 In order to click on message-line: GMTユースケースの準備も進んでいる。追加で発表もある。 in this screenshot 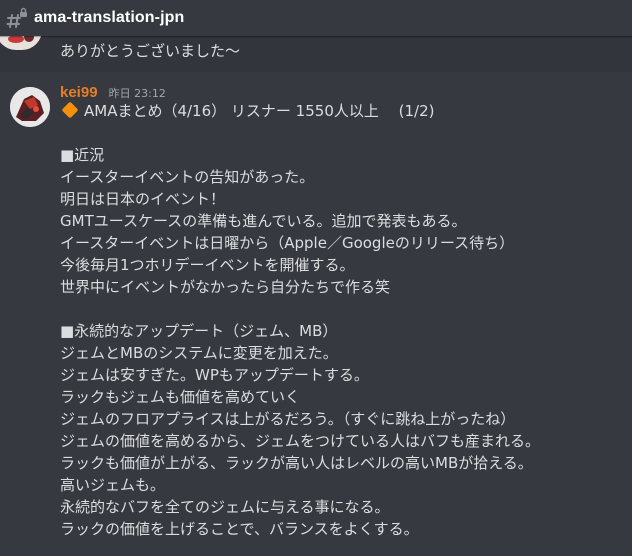, I will do `click(263, 221)`.